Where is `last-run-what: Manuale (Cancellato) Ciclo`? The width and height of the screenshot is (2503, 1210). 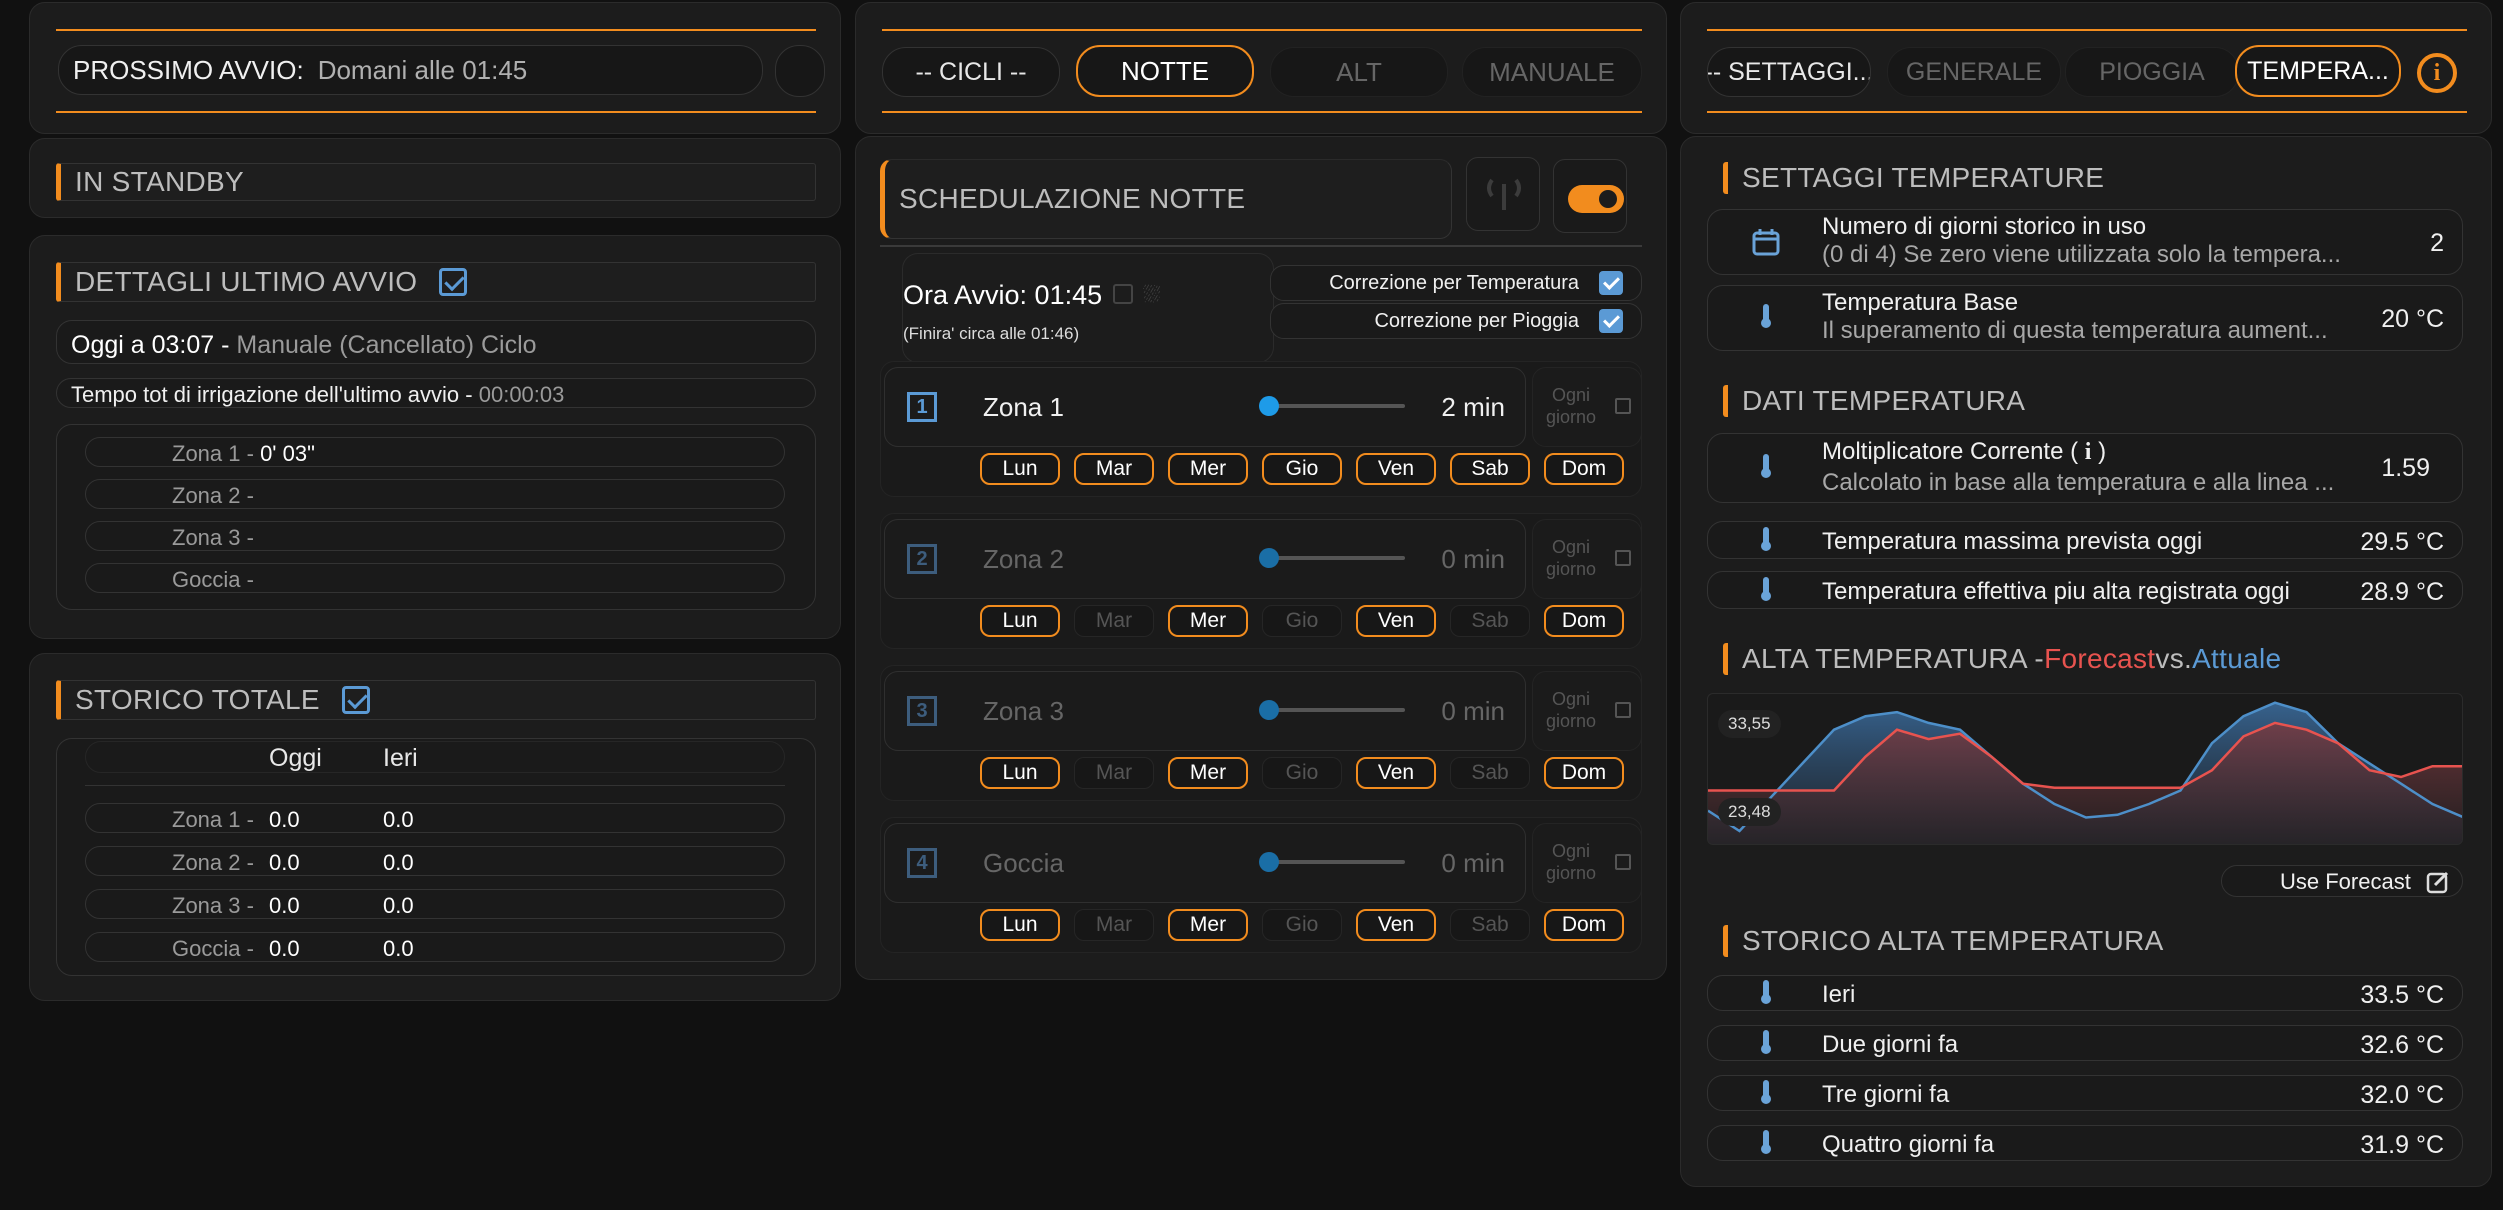 last-run-what: Manuale (Cancellato) Ciclo is located at coordinates (386, 345).